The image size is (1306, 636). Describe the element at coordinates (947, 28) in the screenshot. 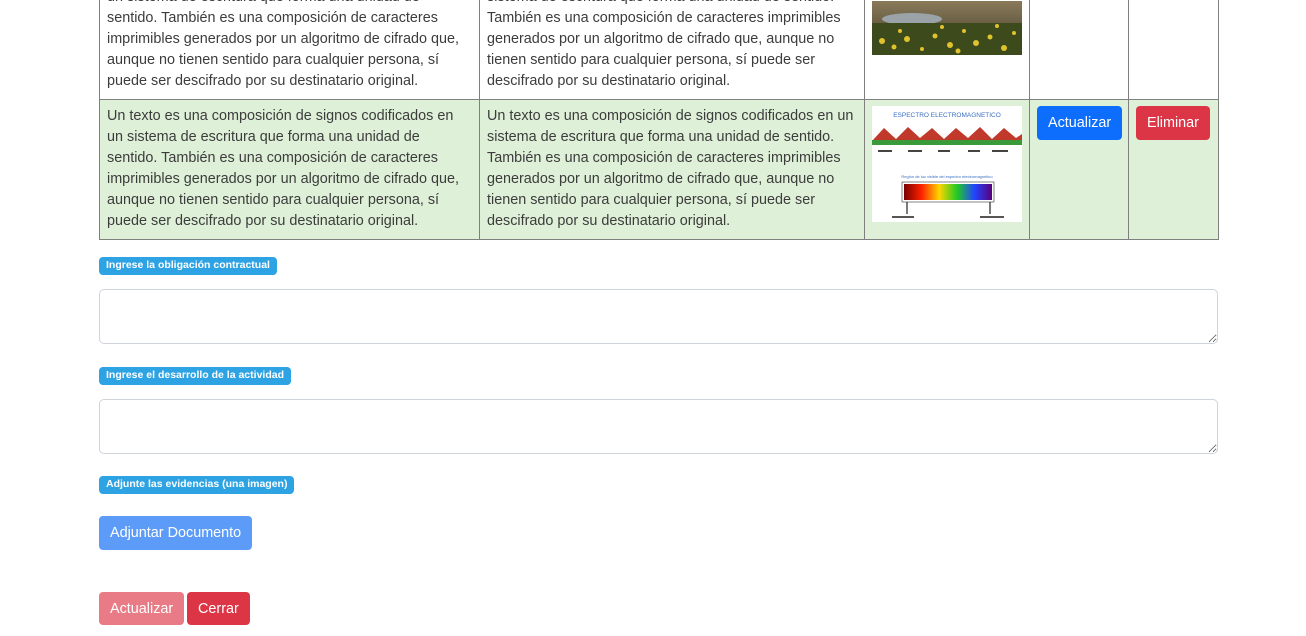

I see `landscape-thumbnail` at that location.